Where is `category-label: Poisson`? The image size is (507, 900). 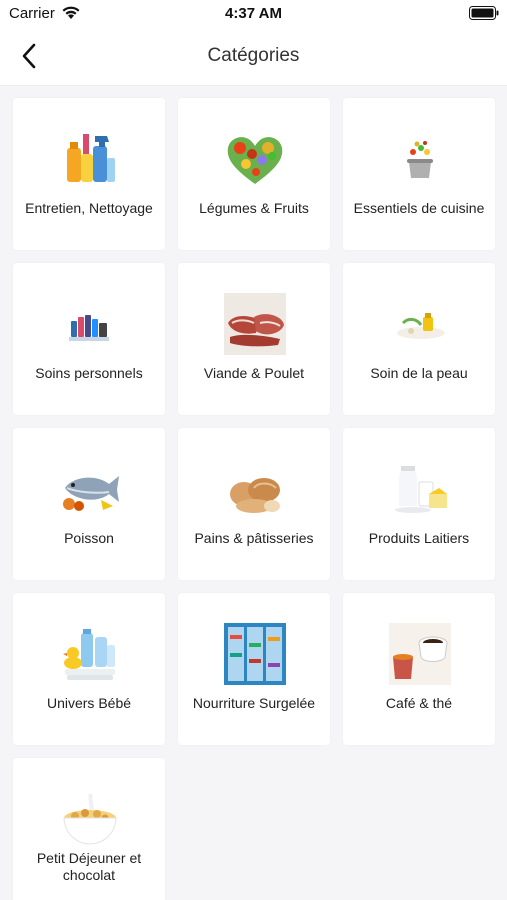
category-label: Poisson is located at coordinates (89, 538).